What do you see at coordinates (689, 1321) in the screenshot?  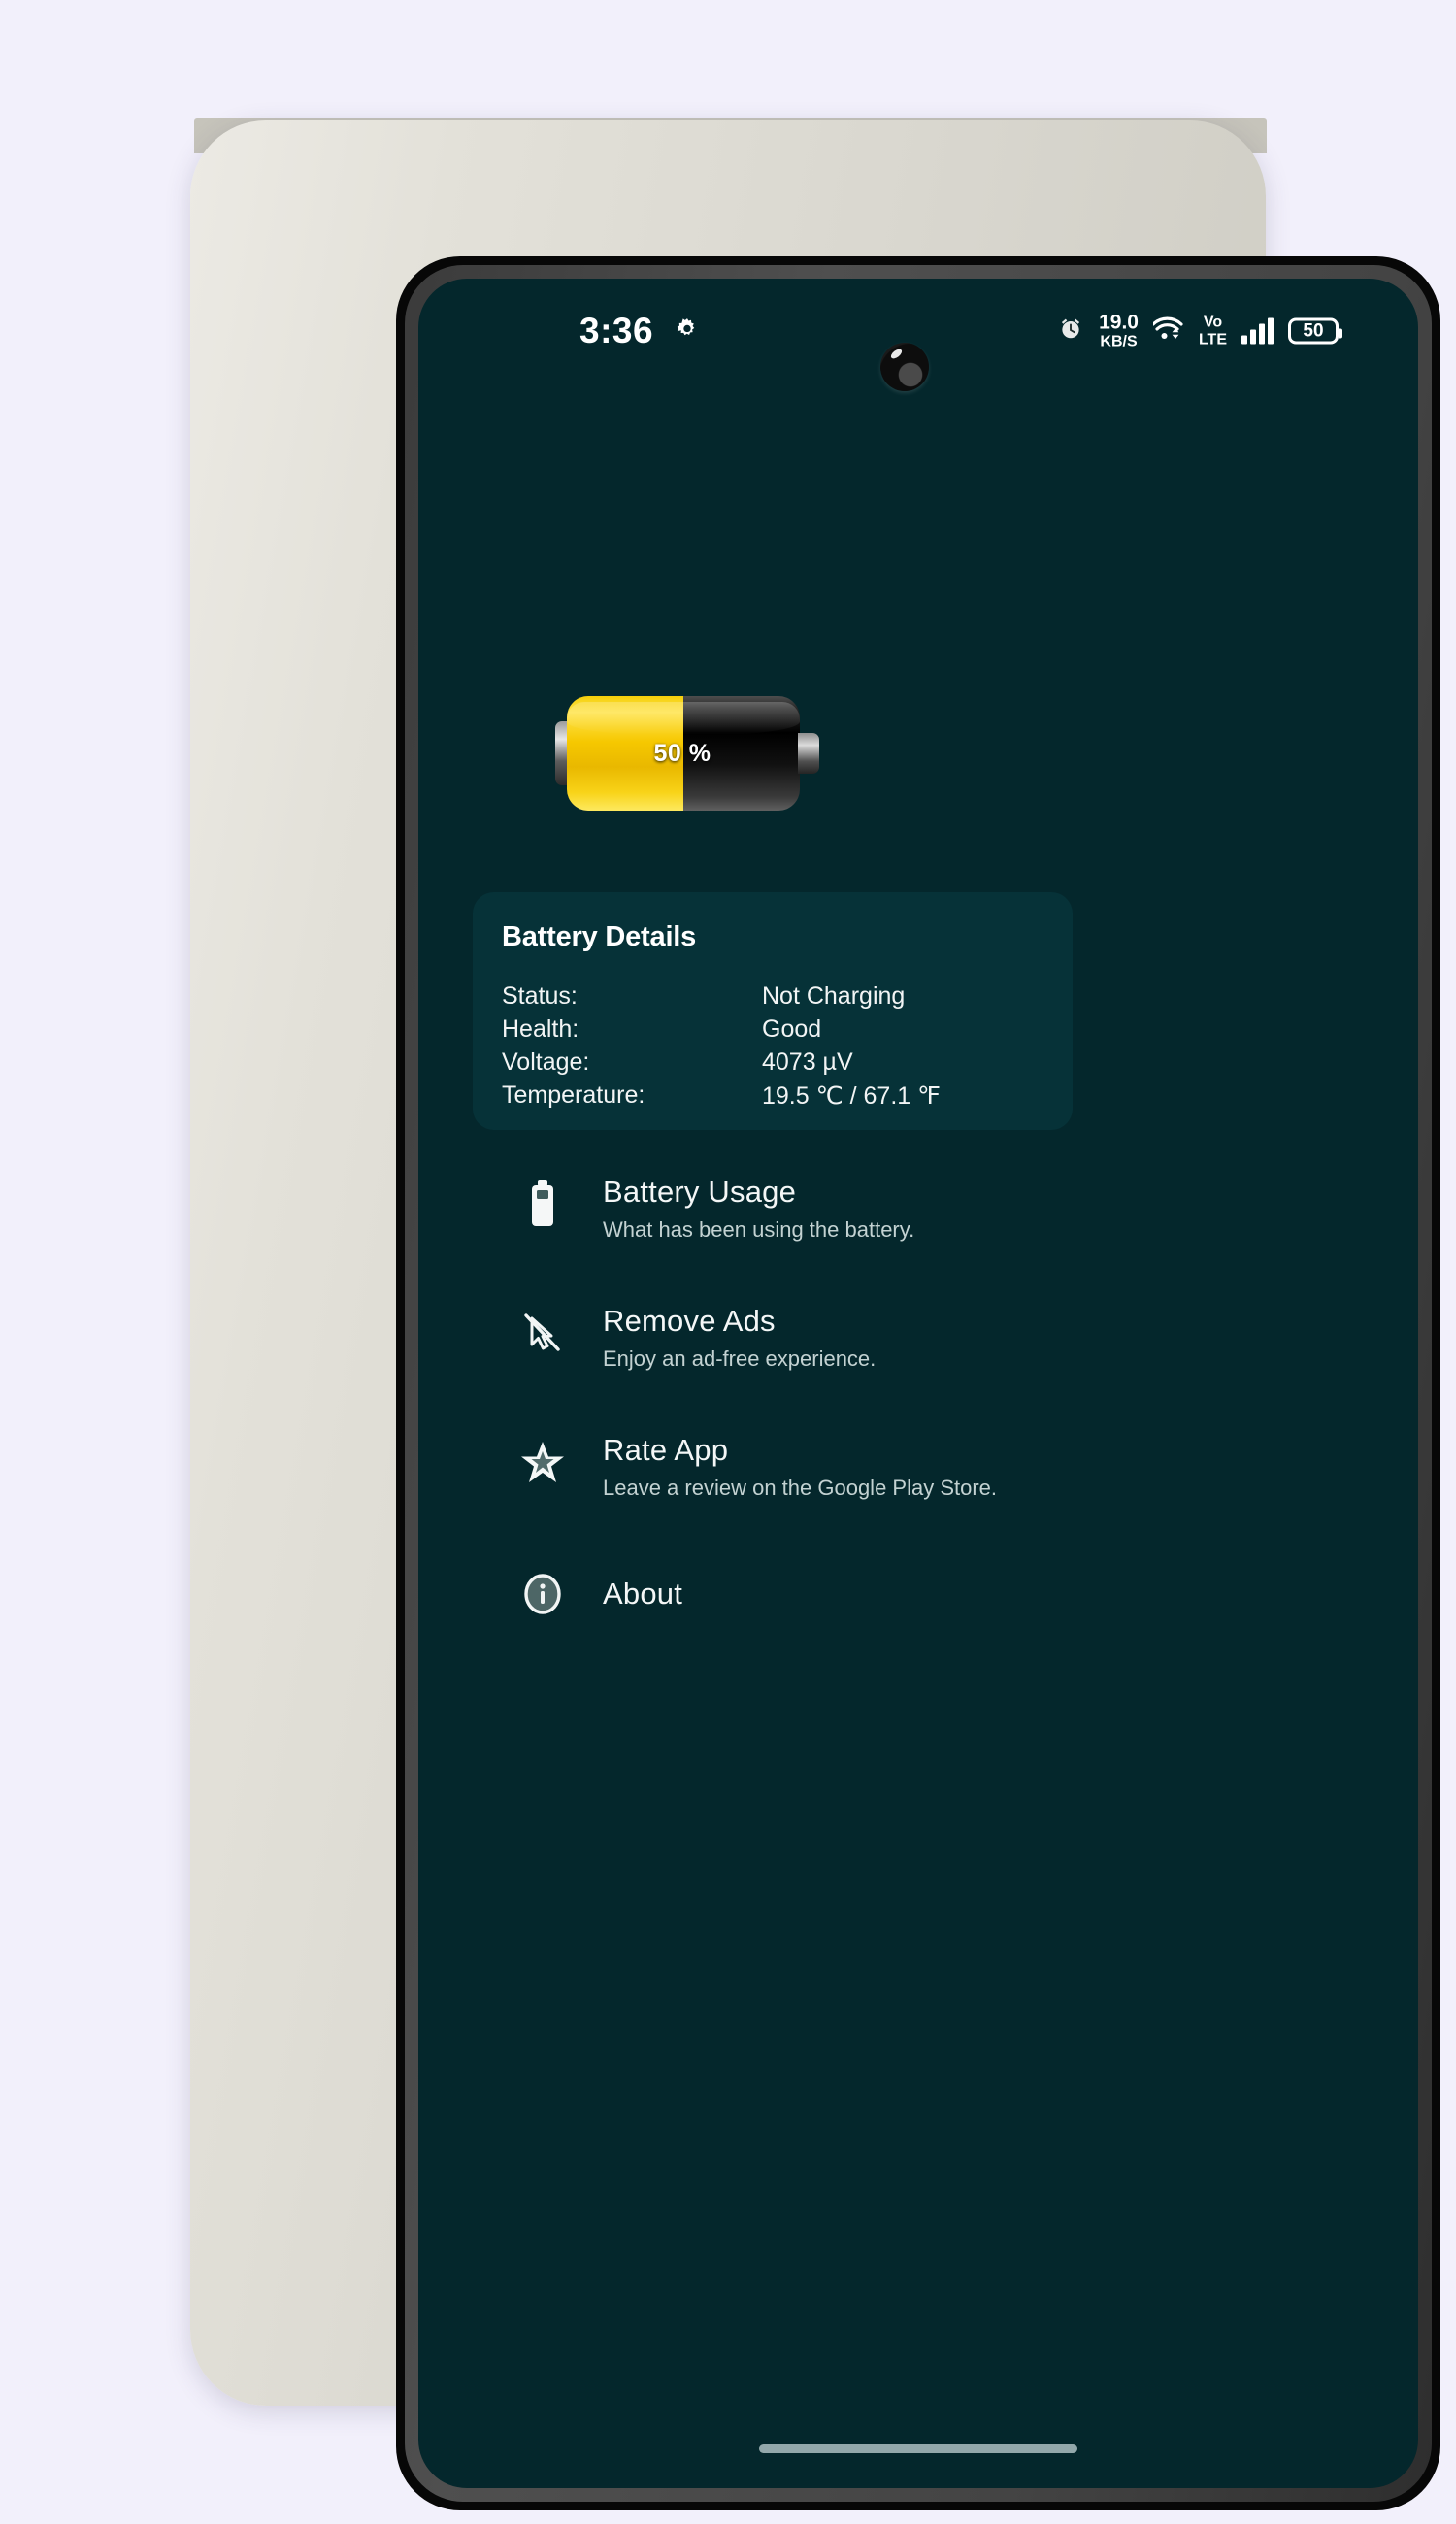 I see `menu-item-title: Remove Ads` at bounding box center [689, 1321].